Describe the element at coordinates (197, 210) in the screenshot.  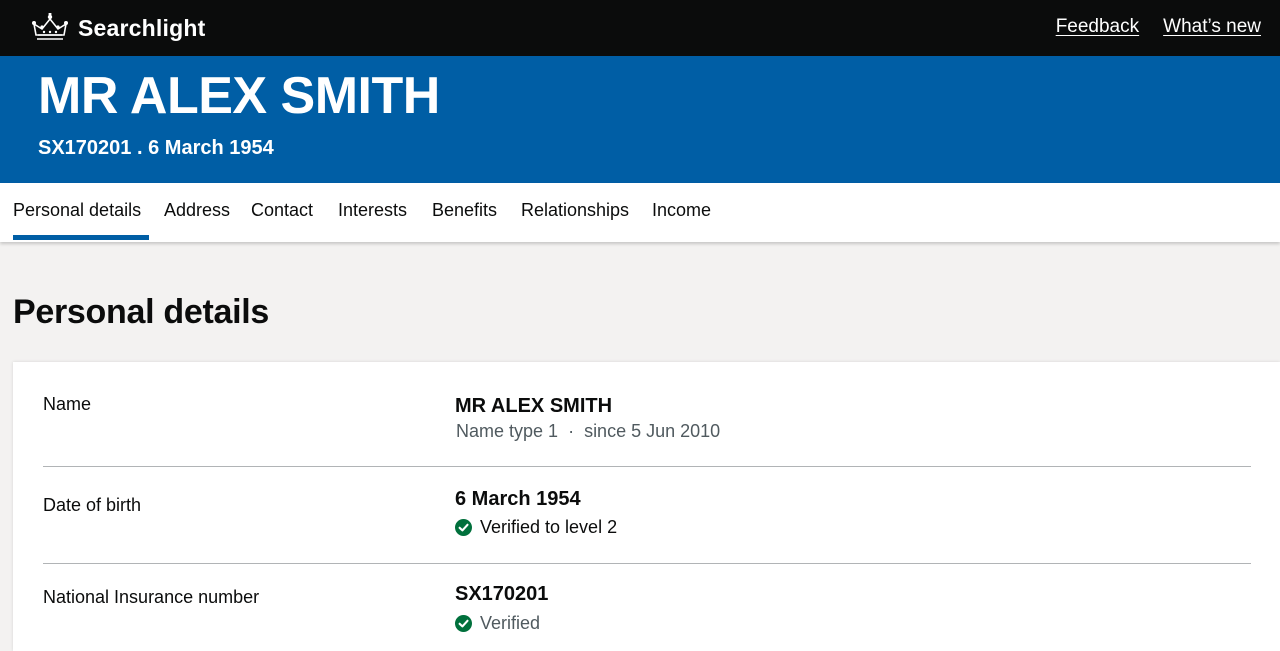
I see `tab-address: Address` at that location.